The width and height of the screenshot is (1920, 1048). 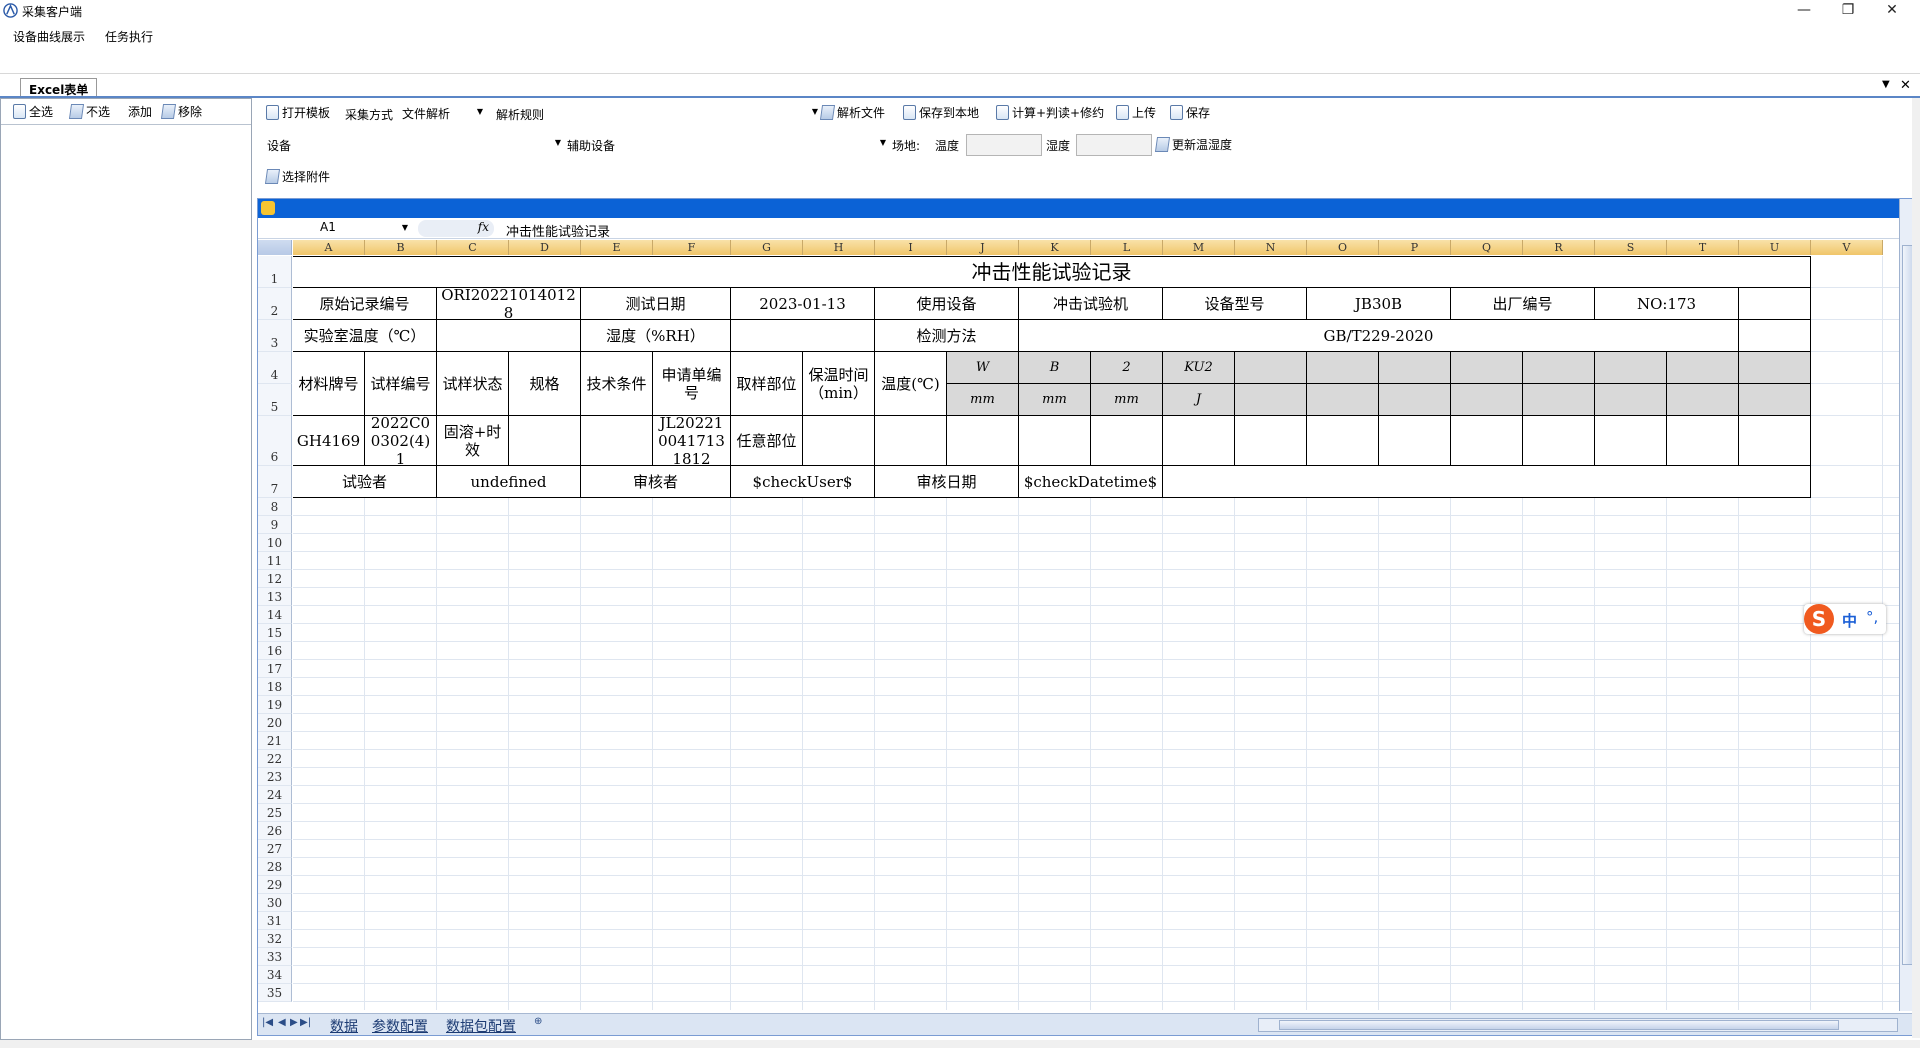 I want to click on select-none-button: 不选, so click(x=89, y=111).